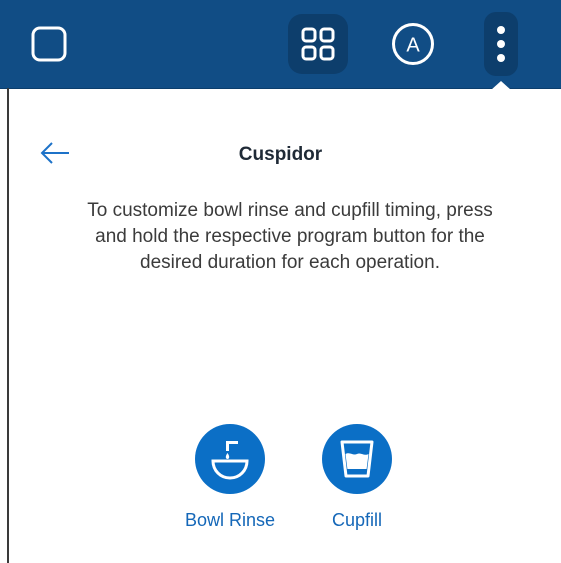  I want to click on account-a-icon: A, so click(413, 44).